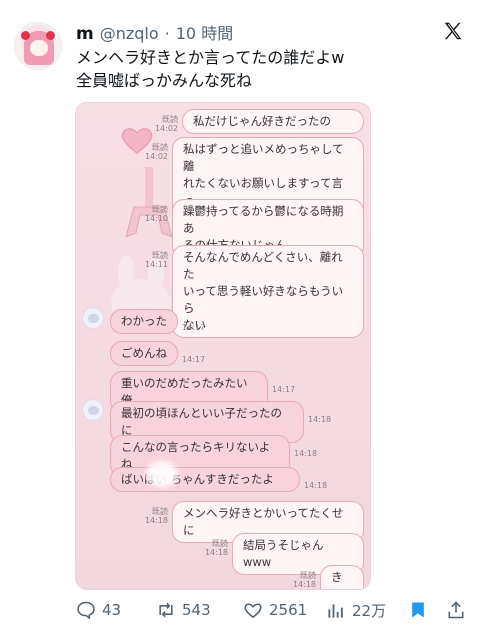  I want to click on like-button: 2561, so click(275, 610).